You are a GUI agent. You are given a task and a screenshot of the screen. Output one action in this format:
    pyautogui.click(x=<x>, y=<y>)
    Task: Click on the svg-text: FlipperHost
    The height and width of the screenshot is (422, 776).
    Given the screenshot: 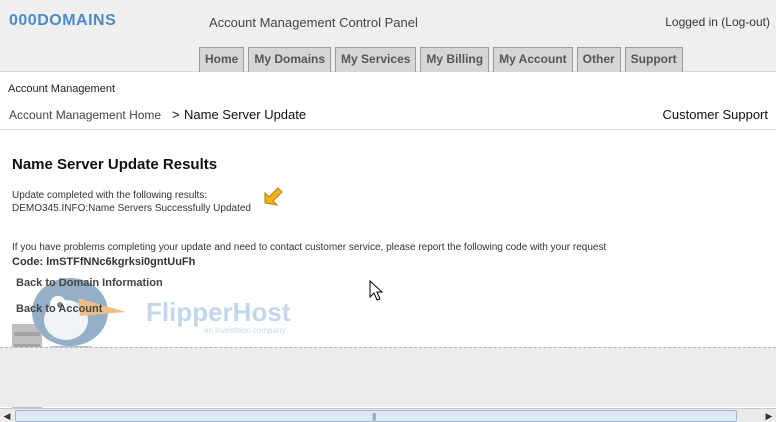 What is the action you would take?
    pyautogui.click(x=218, y=312)
    